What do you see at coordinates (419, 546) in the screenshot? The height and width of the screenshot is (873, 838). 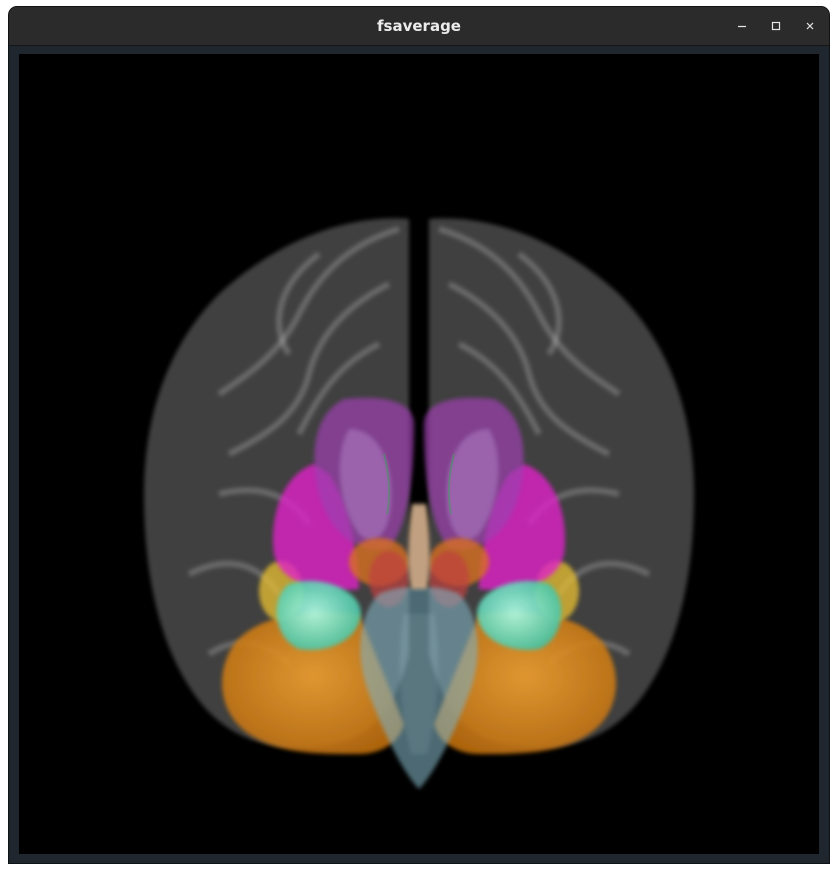 I see `ventricles` at bounding box center [419, 546].